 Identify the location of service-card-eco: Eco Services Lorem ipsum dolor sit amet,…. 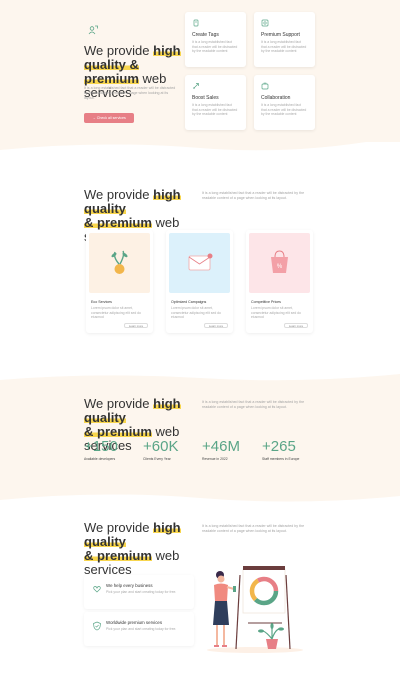
(119, 281).